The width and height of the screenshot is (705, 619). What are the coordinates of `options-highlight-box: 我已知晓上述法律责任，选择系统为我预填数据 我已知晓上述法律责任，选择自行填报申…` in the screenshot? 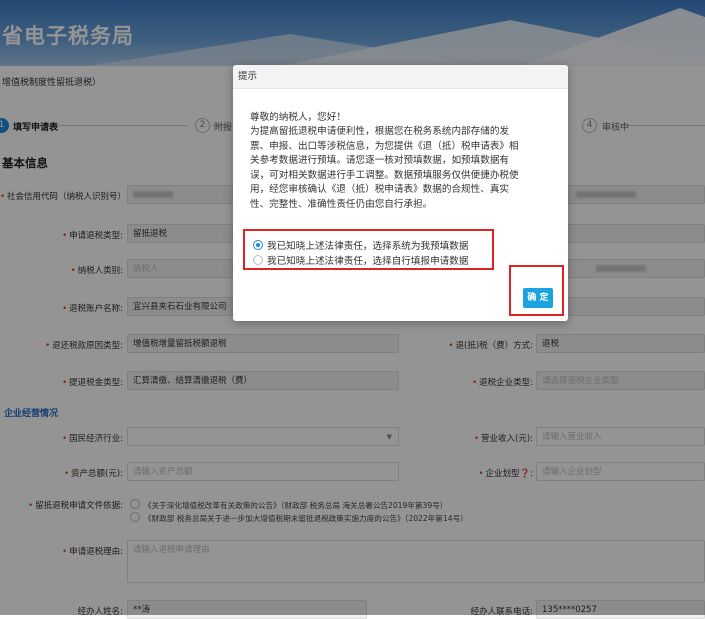 It's located at (368, 249).